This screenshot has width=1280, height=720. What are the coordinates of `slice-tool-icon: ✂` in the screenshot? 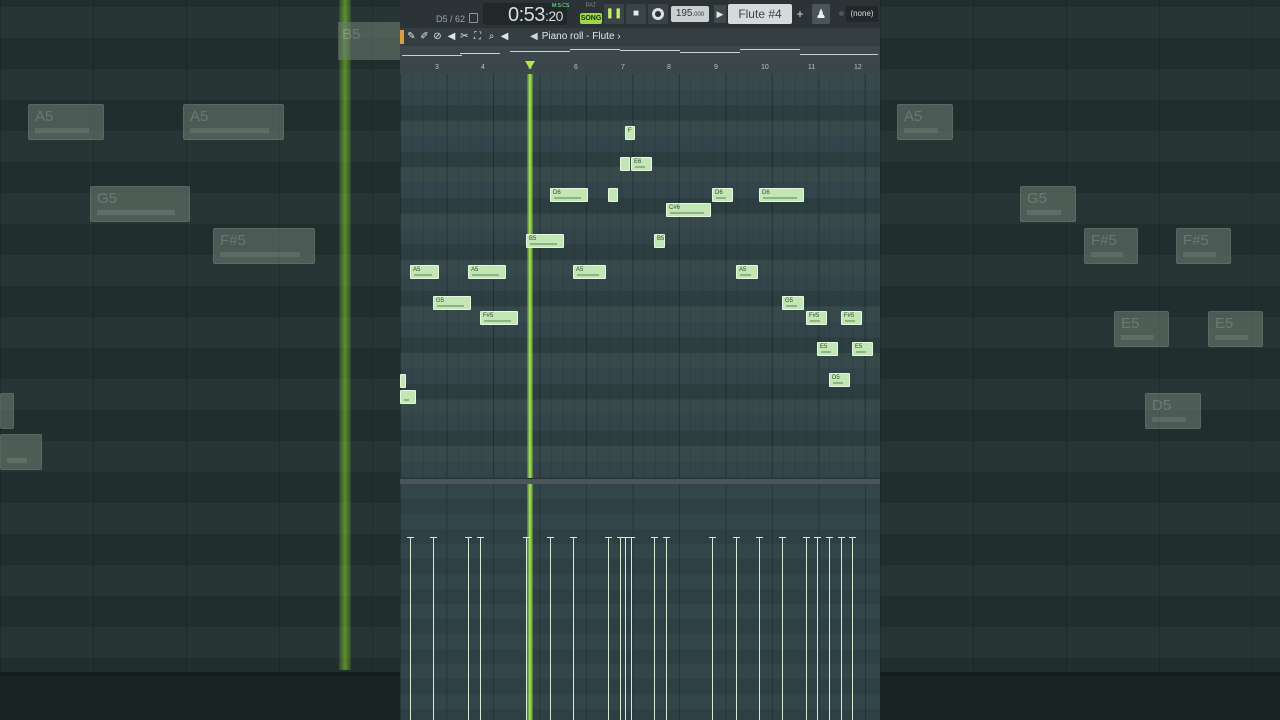 It's located at (464, 37).